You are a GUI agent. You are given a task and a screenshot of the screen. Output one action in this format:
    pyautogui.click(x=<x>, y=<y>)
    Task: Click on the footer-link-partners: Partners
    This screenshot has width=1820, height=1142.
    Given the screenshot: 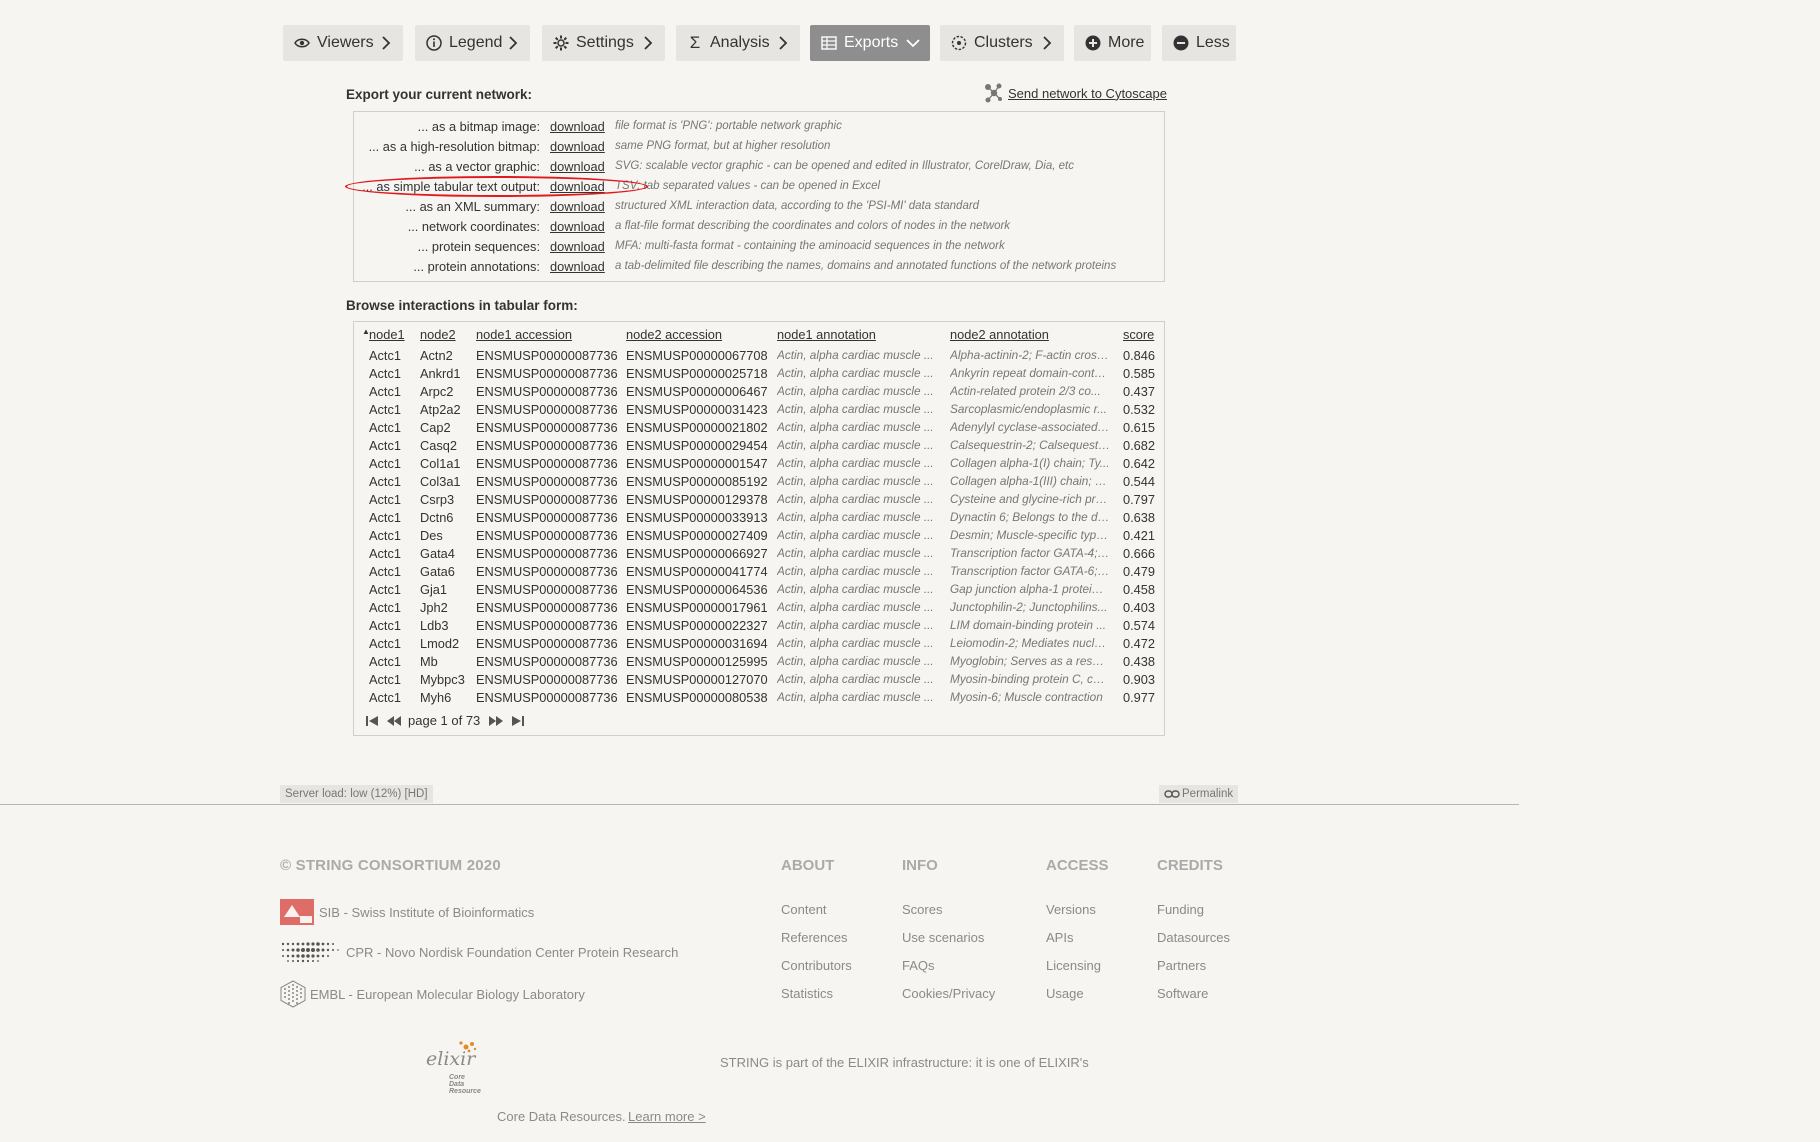 What is the action you would take?
    pyautogui.click(x=1181, y=965)
    